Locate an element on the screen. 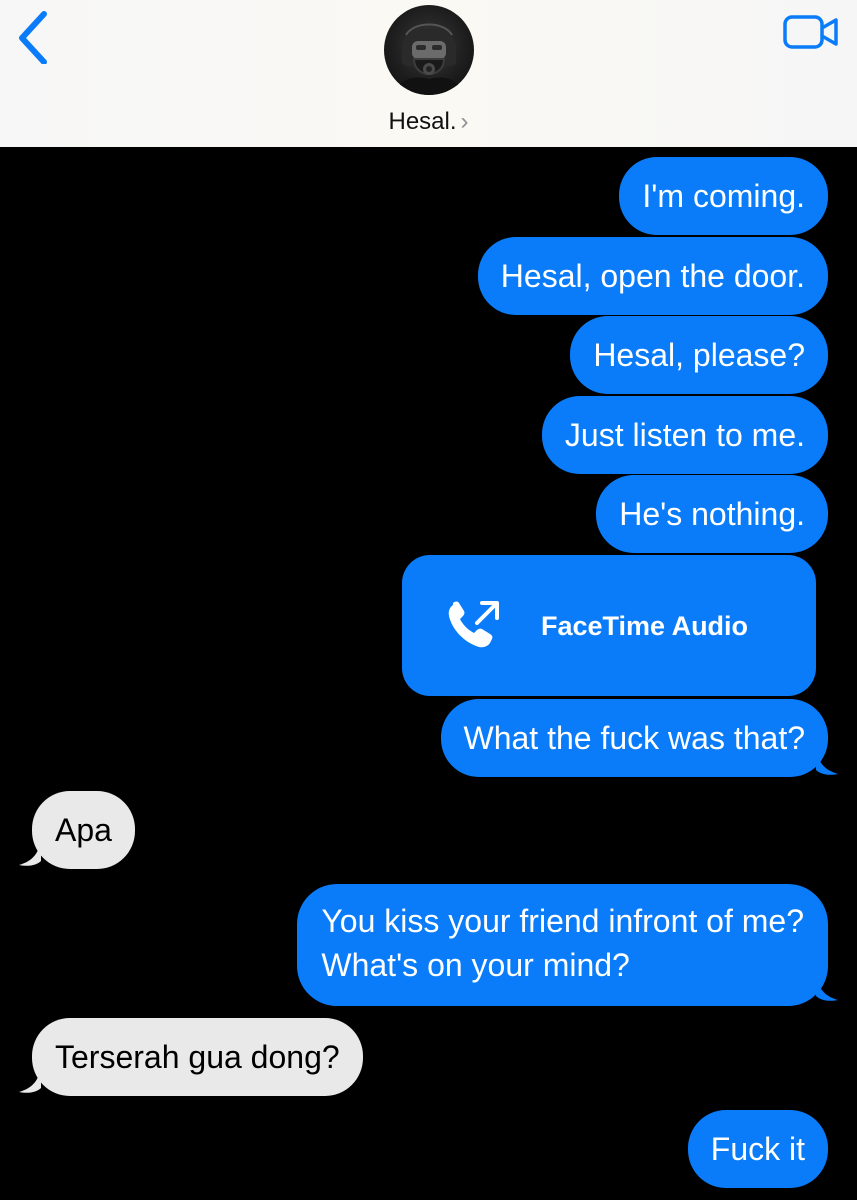 The image size is (857, 1200). message-bubble-incoming: Apa is located at coordinates (83, 830).